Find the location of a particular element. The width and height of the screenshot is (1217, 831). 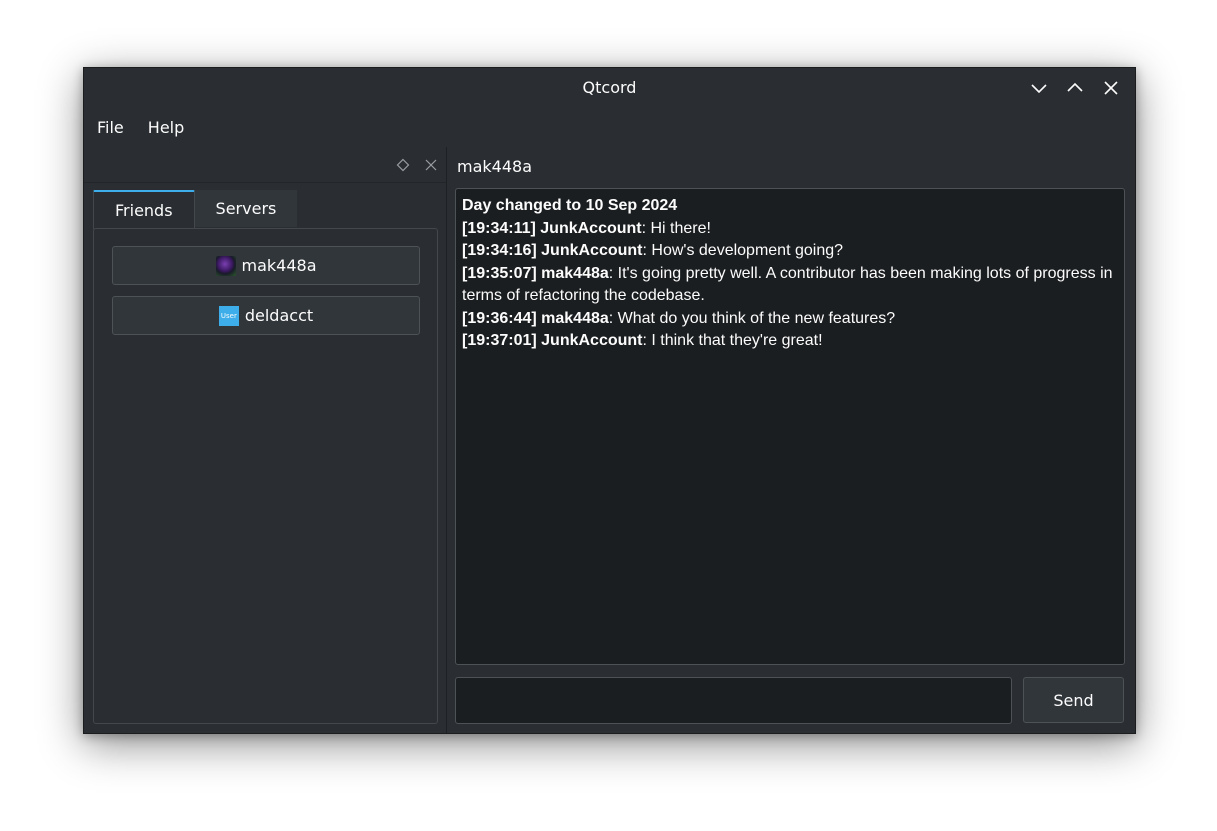

maximize-button is located at coordinates (1075, 88).